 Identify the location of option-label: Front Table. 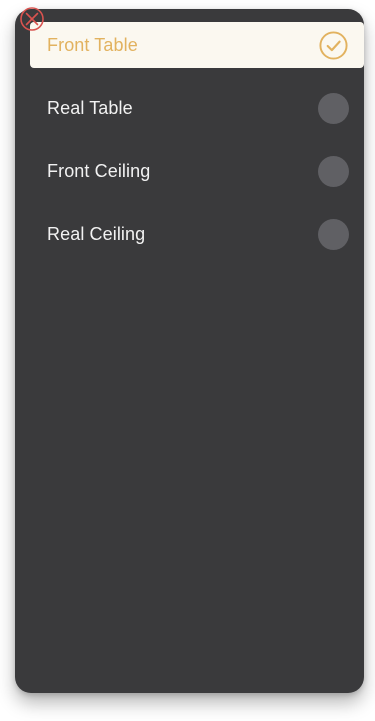
(92, 44).